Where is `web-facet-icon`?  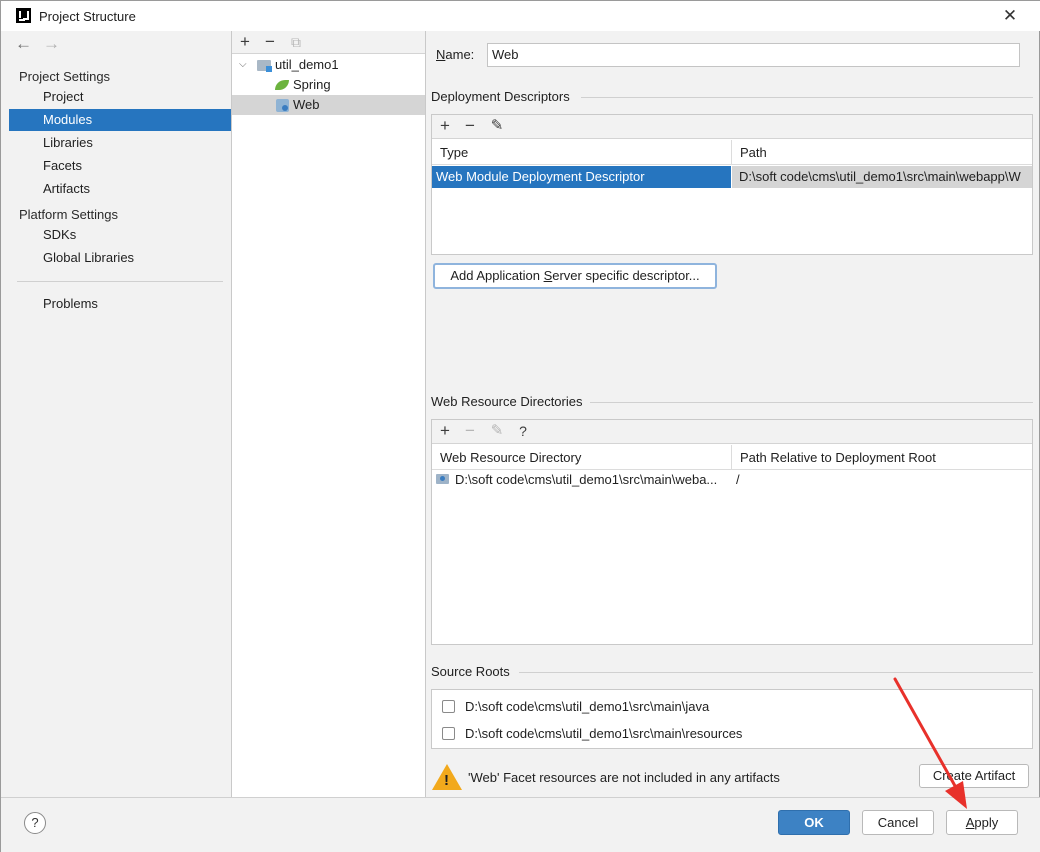 web-facet-icon is located at coordinates (282, 105).